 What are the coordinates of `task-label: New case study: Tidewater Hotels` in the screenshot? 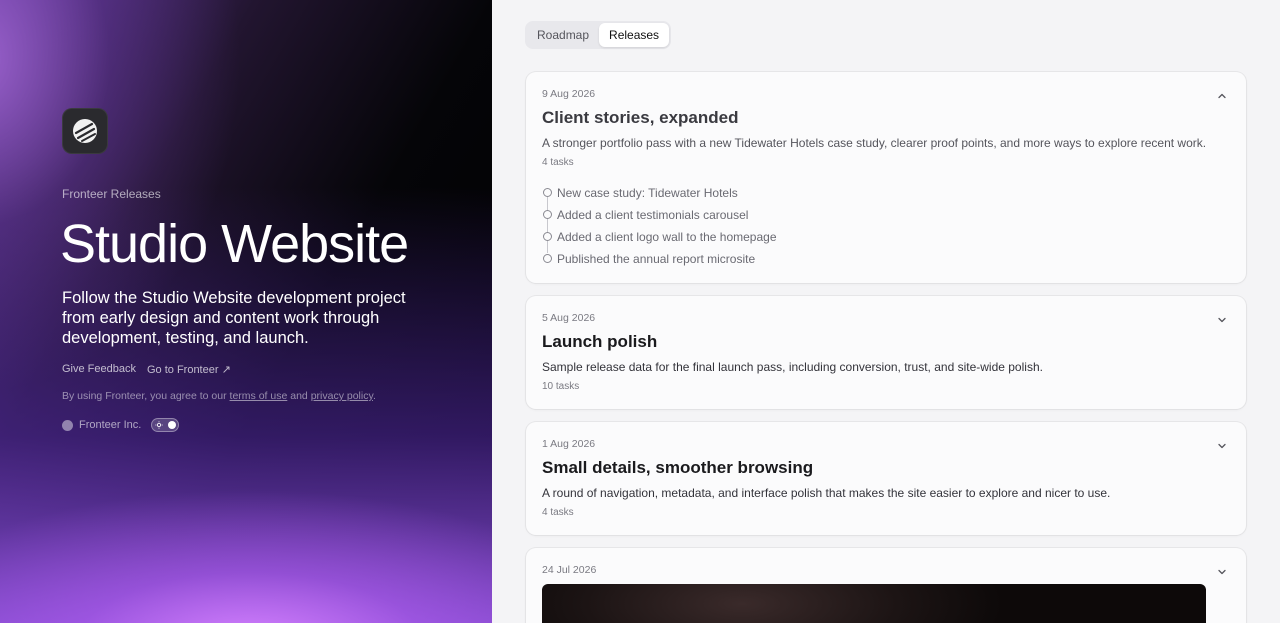 It's located at (647, 193).